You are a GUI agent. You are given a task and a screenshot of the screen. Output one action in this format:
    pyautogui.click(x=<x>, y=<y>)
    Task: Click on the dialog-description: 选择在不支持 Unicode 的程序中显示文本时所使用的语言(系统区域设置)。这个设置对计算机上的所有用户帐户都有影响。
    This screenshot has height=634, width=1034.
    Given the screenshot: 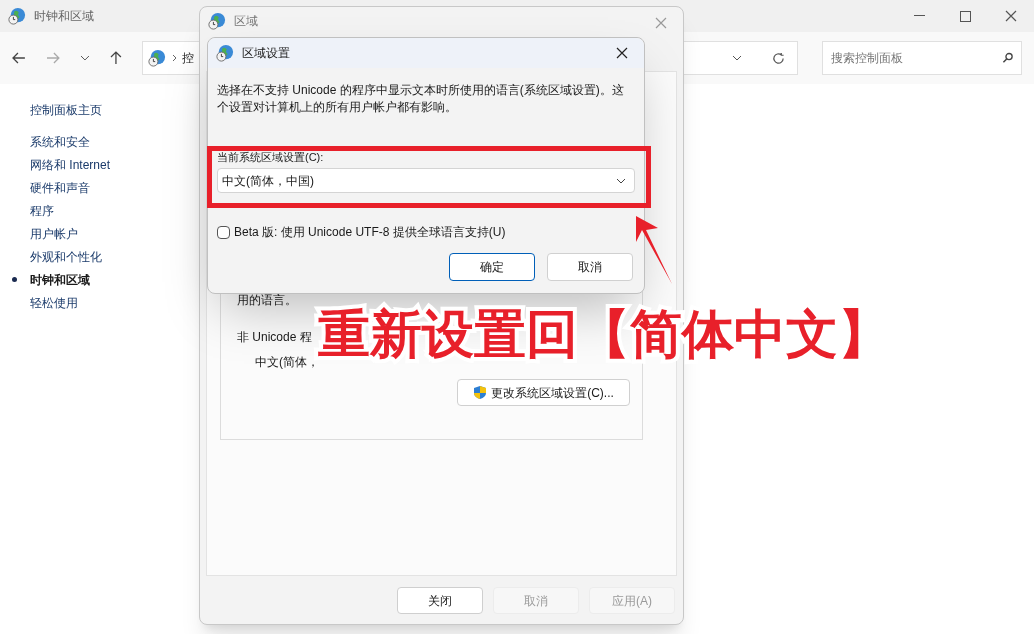 What is the action you would take?
    pyautogui.click(x=420, y=99)
    